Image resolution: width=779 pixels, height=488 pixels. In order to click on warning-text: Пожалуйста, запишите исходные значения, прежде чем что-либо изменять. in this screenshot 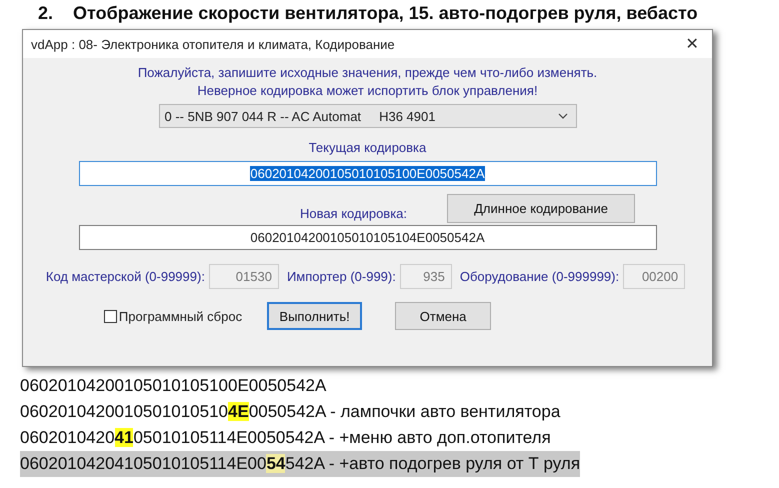, I will do `click(368, 73)`.